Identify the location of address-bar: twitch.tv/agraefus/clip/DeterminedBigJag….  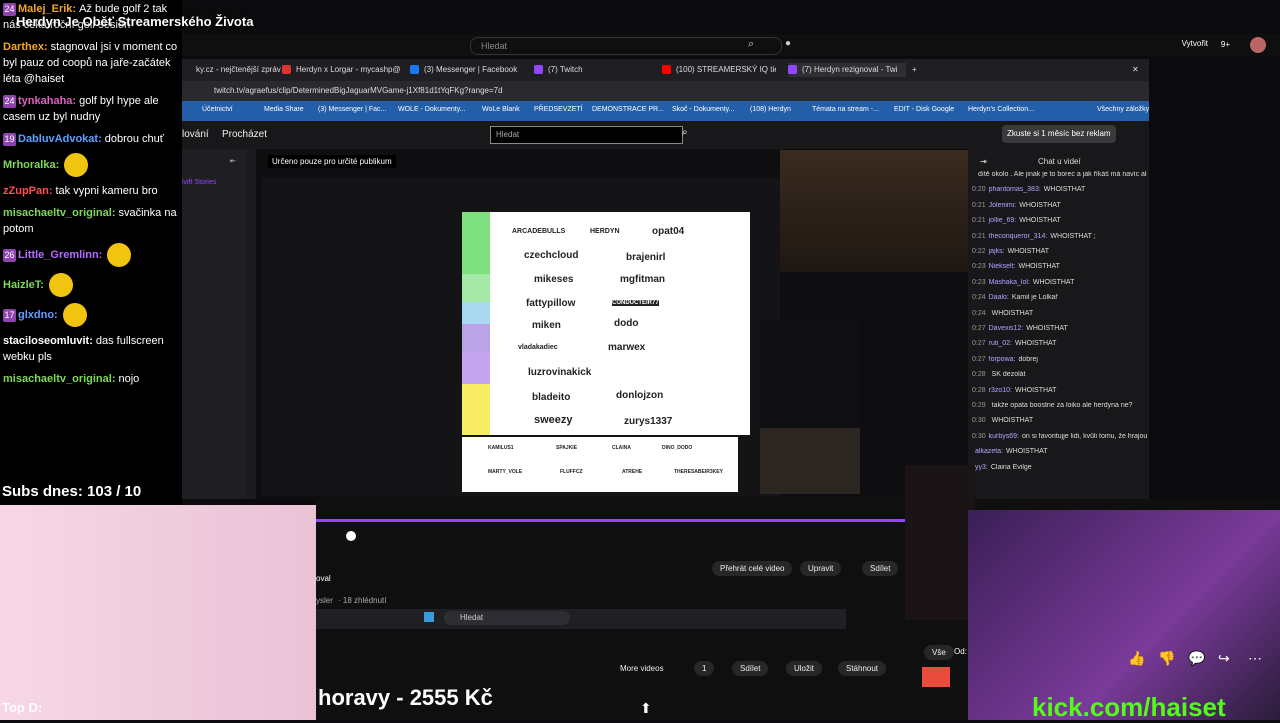
(665, 91).